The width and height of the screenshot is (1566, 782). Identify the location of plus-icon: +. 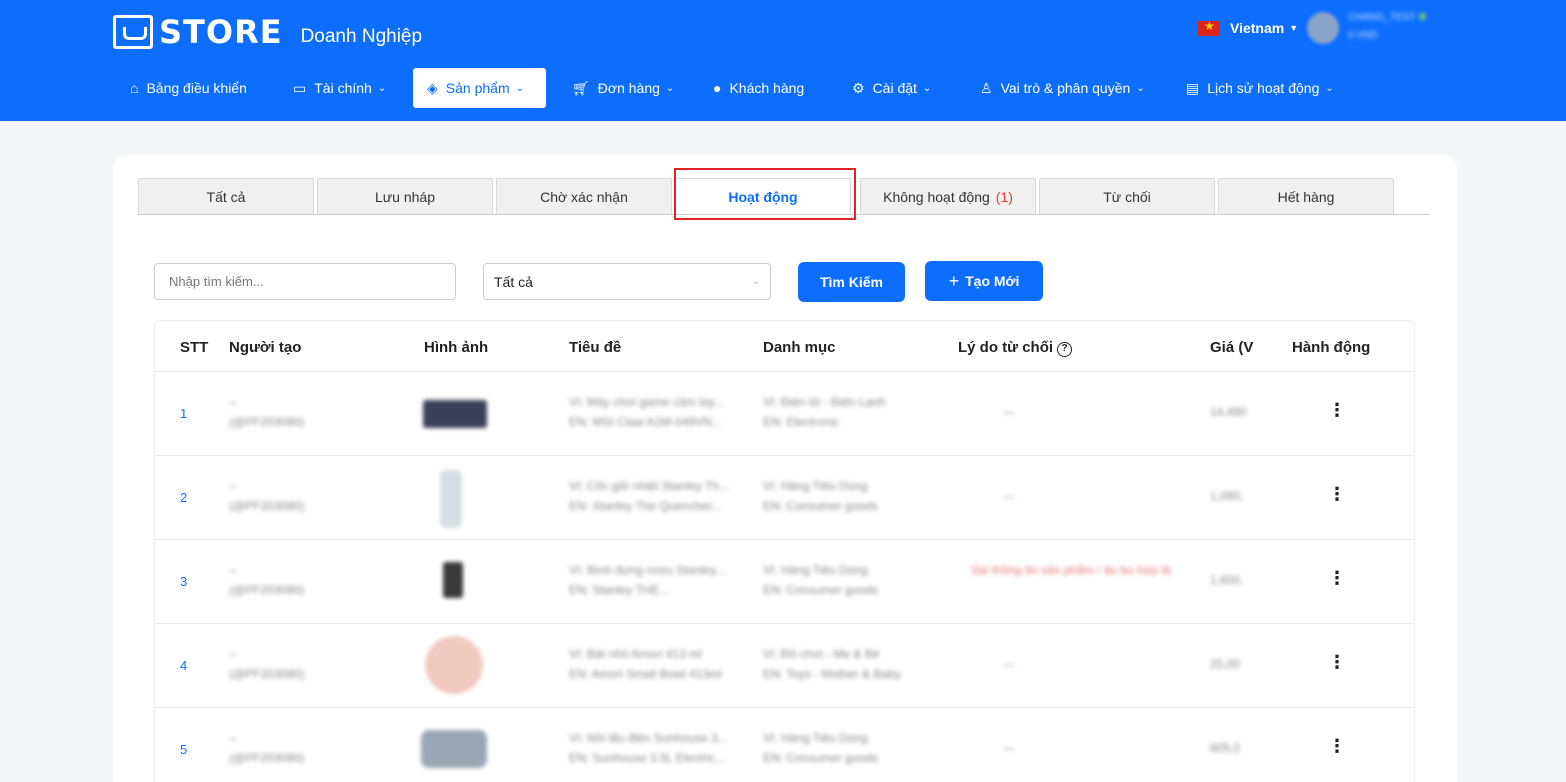
(954, 280).